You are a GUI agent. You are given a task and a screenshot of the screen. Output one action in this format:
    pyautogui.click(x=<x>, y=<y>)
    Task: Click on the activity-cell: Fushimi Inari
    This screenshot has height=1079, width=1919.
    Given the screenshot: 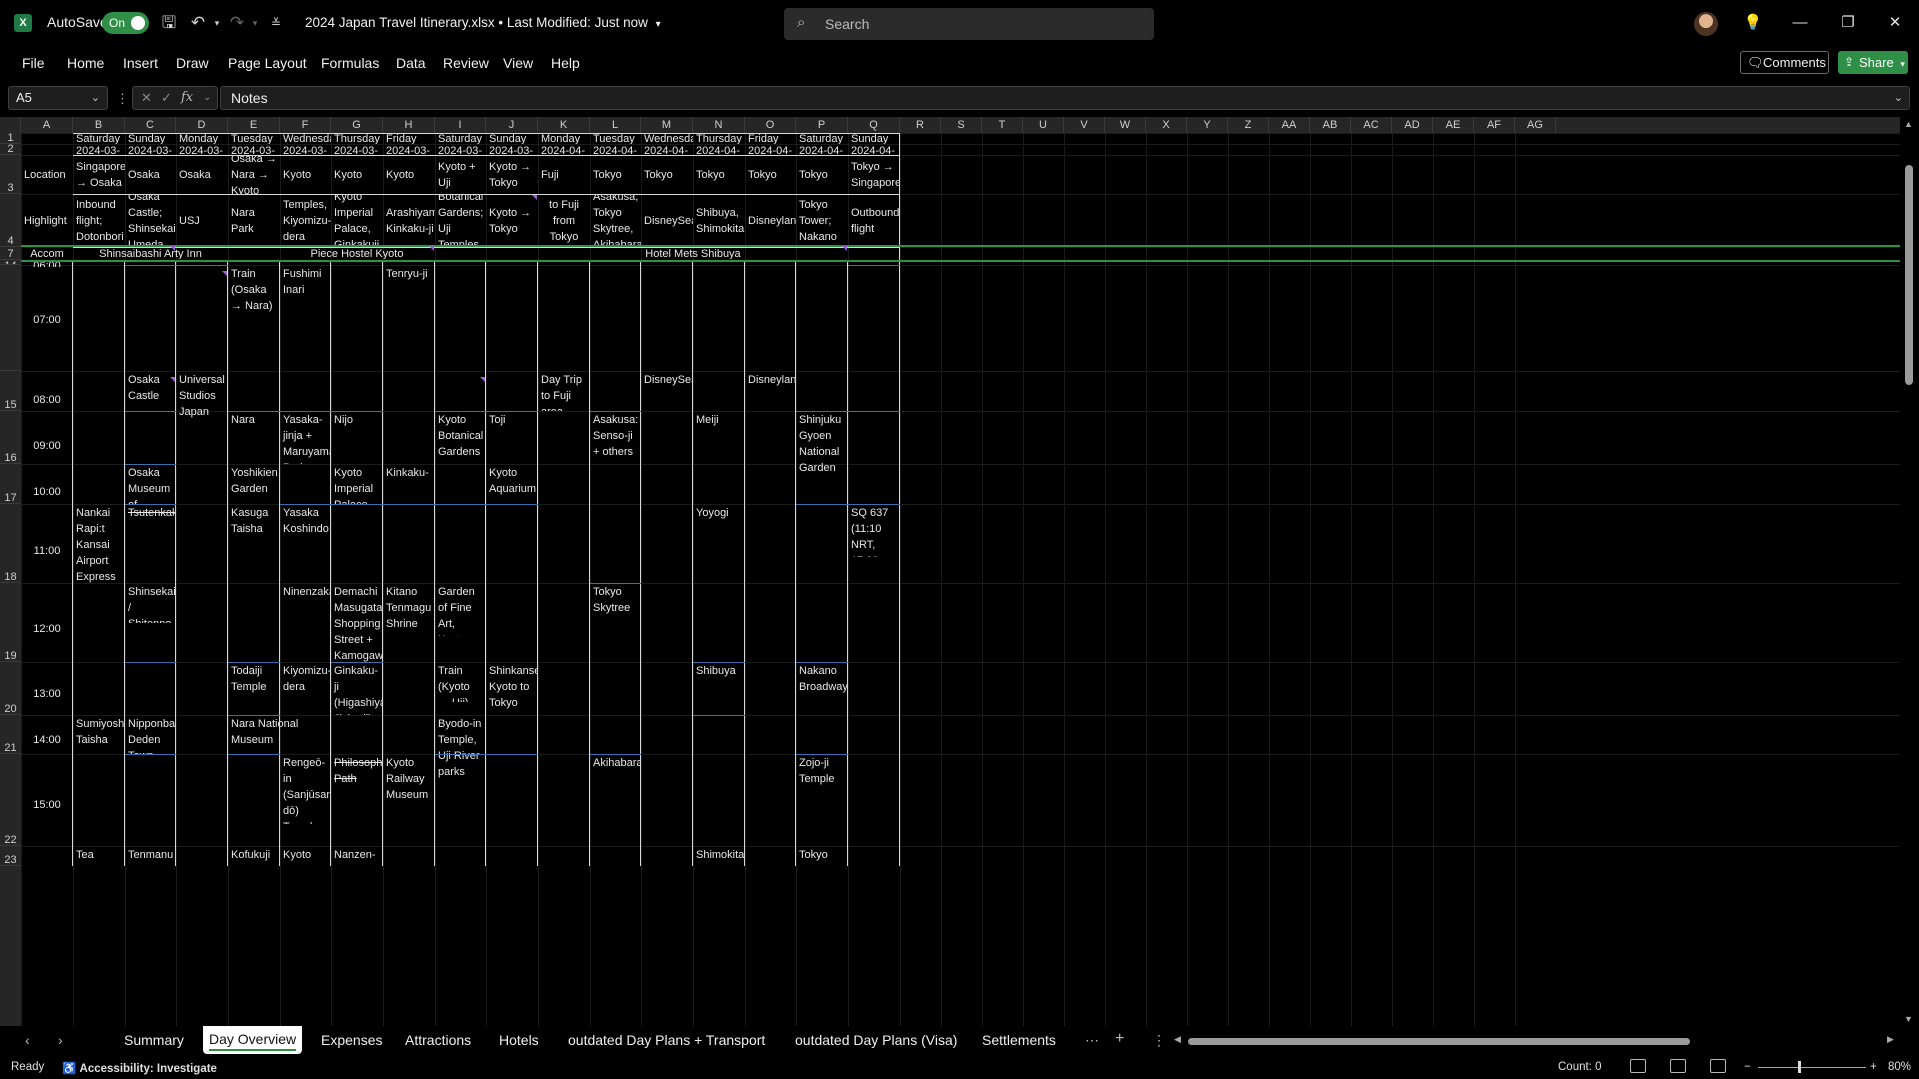 What is the action you would take?
    pyautogui.click(x=305, y=285)
    